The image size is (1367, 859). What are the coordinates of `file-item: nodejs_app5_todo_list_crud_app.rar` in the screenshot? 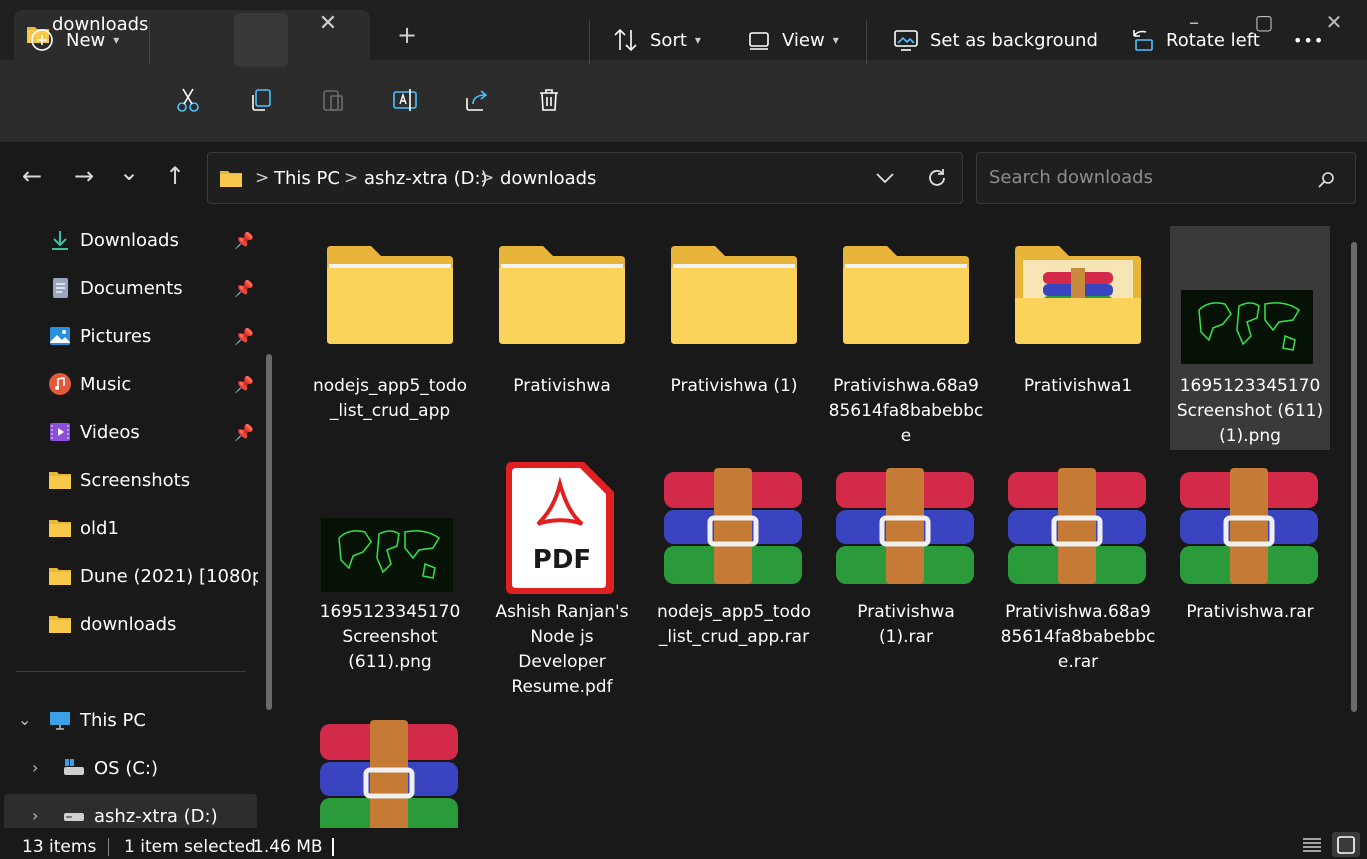 It's located at (734, 581).